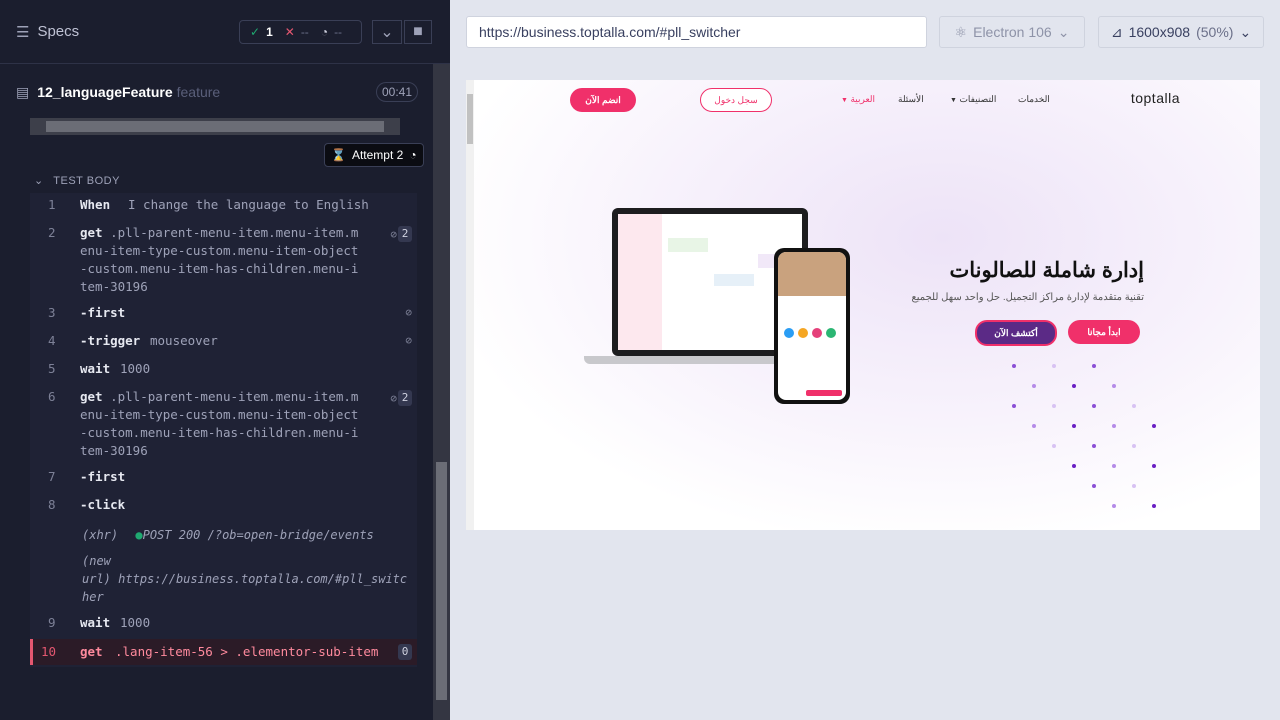 Image resolution: width=1280 pixels, height=720 pixels. Describe the element at coordinates (1126, 445) in the screenshot. I see `decorative-dot-pattern` at that location.